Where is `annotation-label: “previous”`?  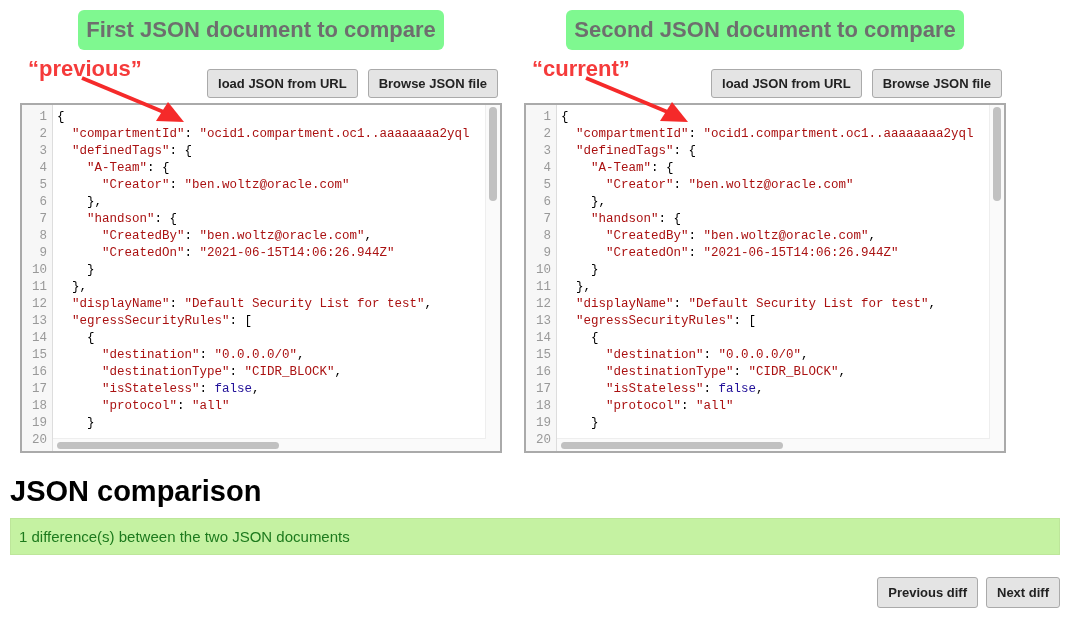 annotation-label: “previous” is located at coordinates (85, 69).